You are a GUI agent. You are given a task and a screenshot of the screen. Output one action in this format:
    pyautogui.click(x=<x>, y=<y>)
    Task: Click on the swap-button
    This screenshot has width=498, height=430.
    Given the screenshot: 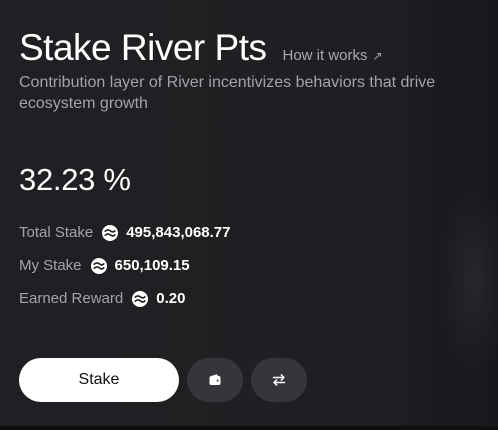 What is the action you would take?
    pyautogui.click(x=279, y=380)
    